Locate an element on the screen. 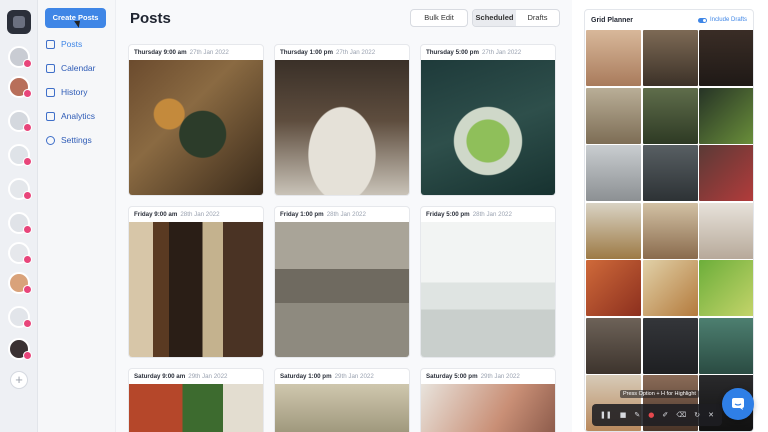 The image size is (768, 432). tab-drafts: Drafts is located at coordinates (537, 18).